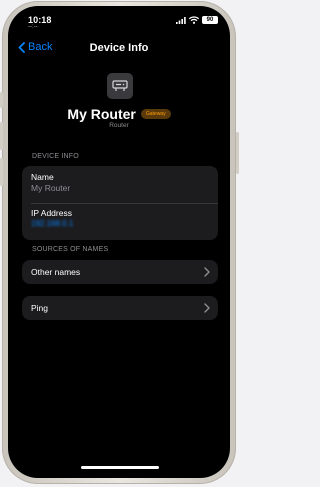 Image resolution: width=320 pixels, height=487 pixels. Describe the element at coordinates (1, 100) in the screenshot. I see `action-button` at that location.